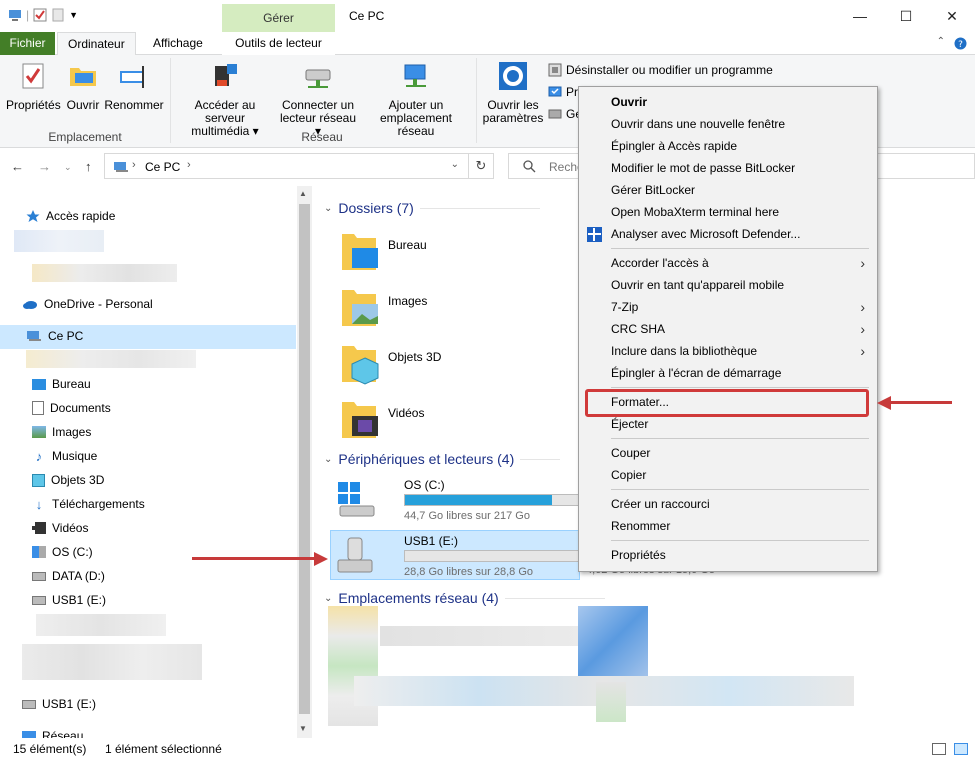  What do you see at coordinates (461, 555) in the screenshot?
I see `drive-usb1-e: USB1 (E:) 28,8 Go libres sur 28,8 Go` at bounding box center [461, 555].